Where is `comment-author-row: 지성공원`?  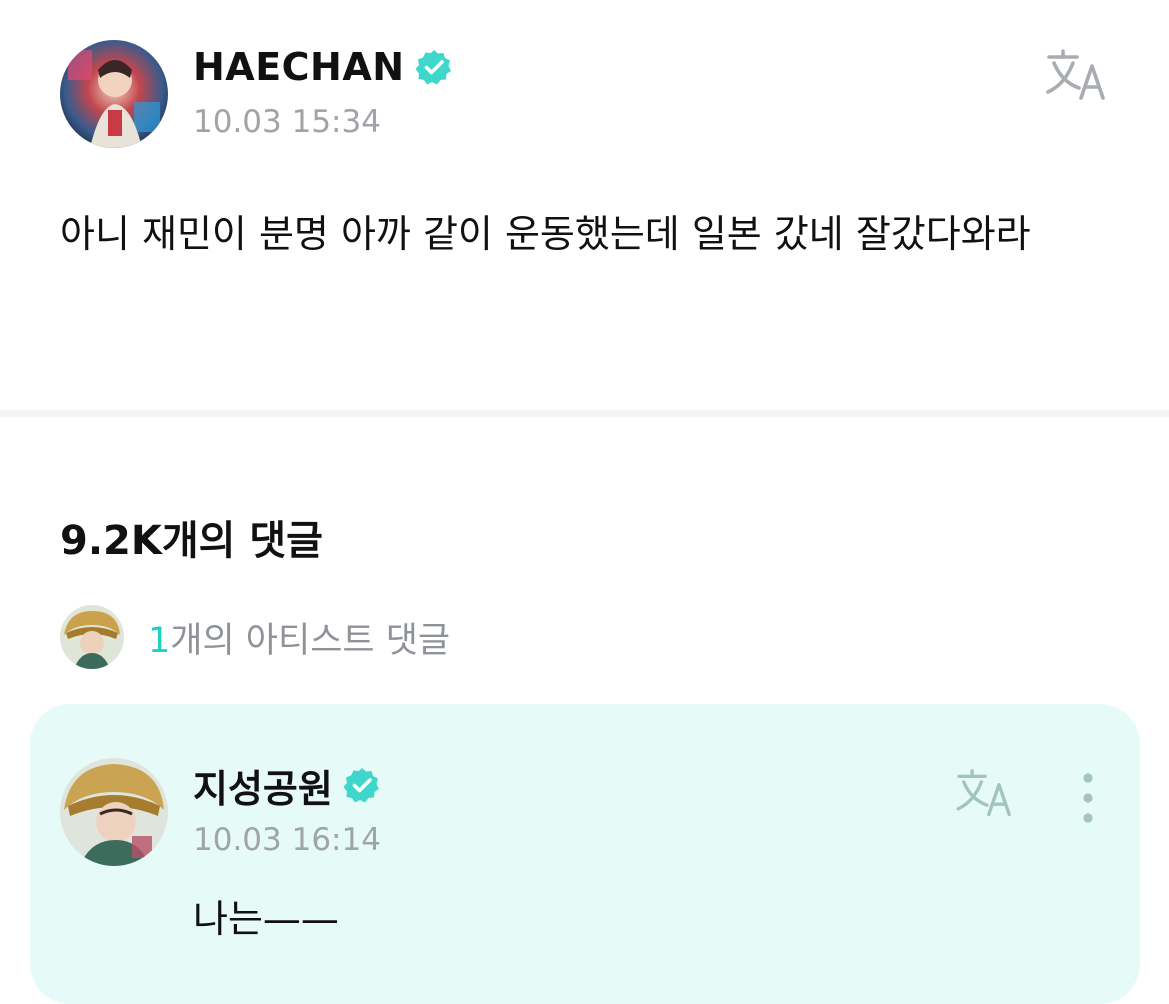 comment-author-row: 지성공원 is located at coordinates (287, 785).